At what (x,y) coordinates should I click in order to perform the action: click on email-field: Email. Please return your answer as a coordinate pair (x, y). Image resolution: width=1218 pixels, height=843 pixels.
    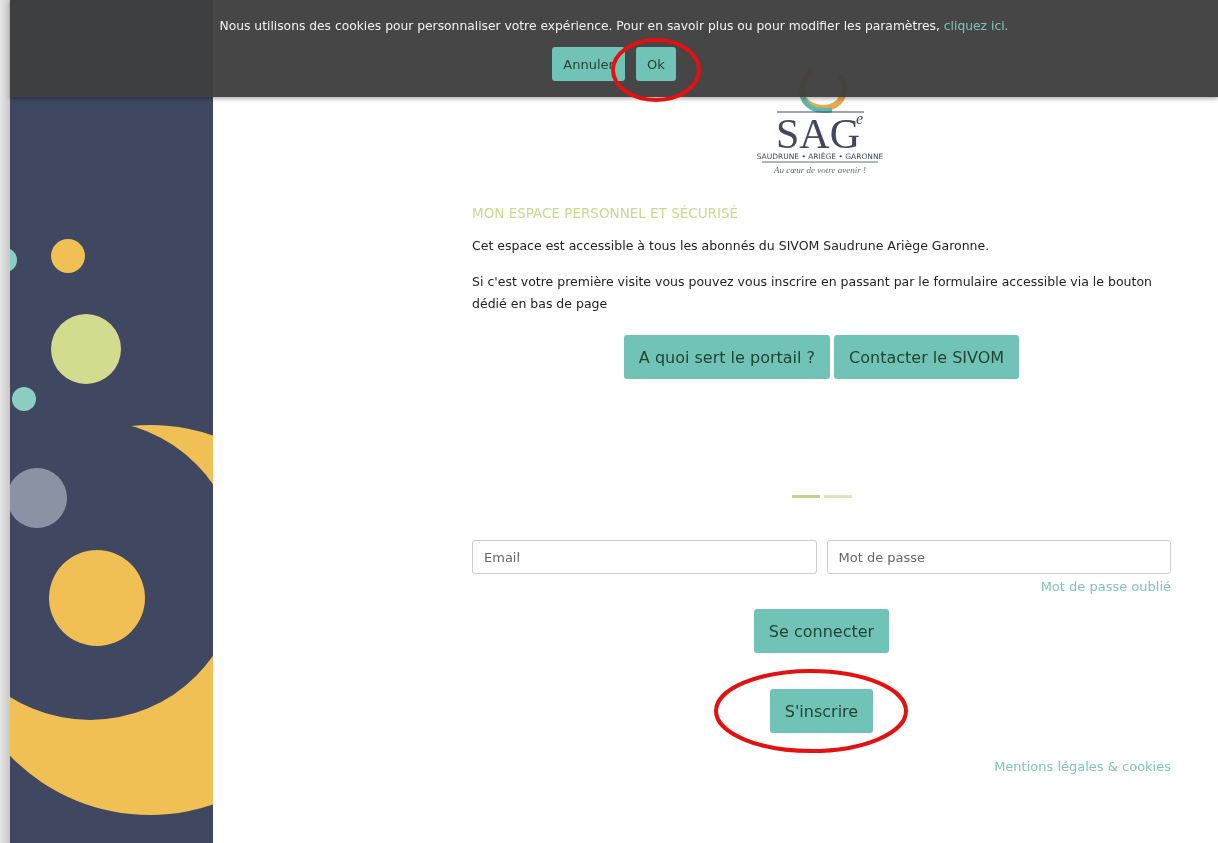
    Looking at the image, I should click on (644, 557).